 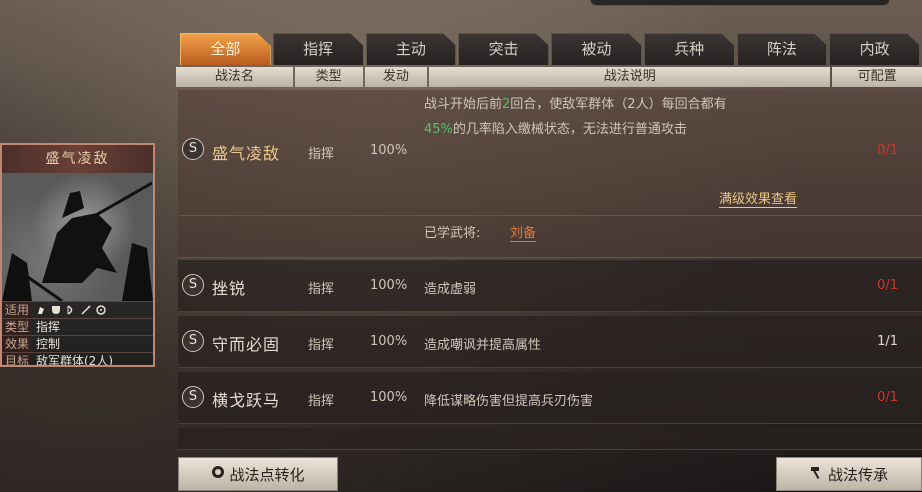 I want to click on full-effect-link: 满级效果查看, so click(x=758, y=198).